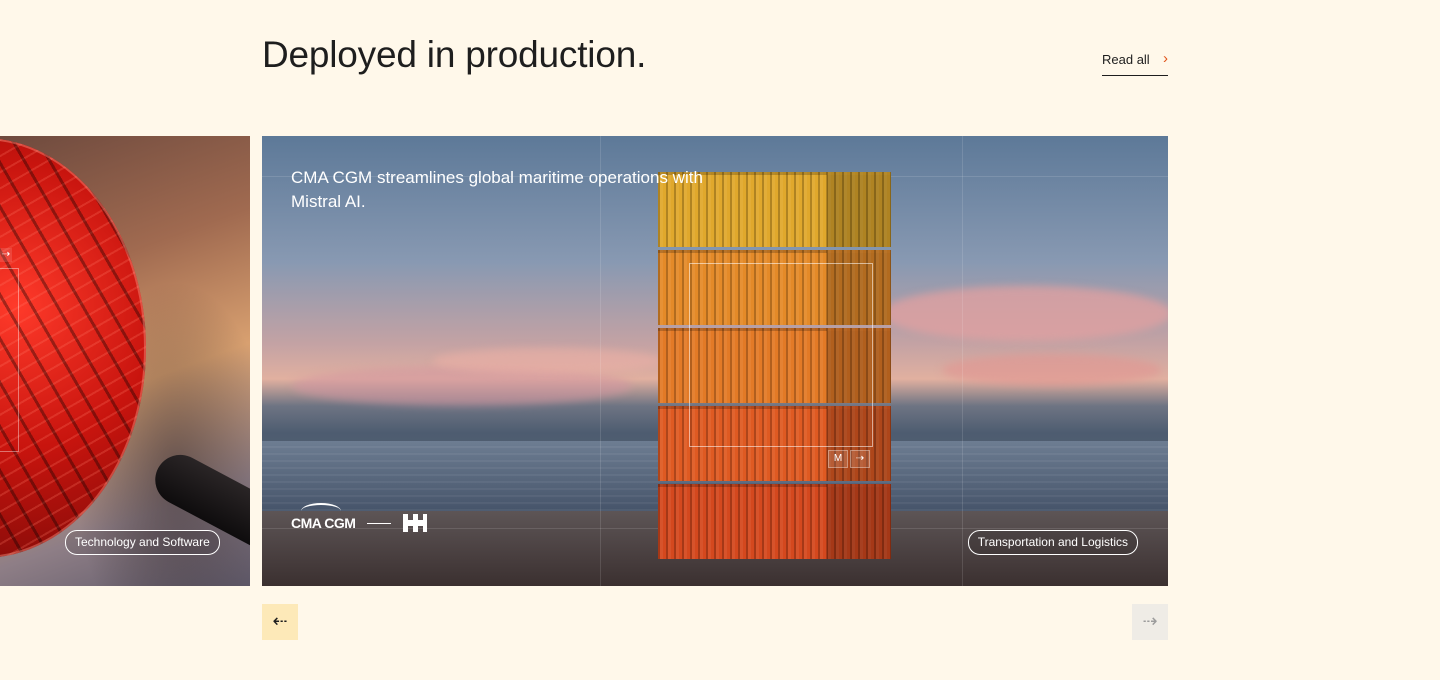  What do you see at coordinates (379, 523) in the screenshot?
I see `logo-divider` at bounding box center [379, 523].